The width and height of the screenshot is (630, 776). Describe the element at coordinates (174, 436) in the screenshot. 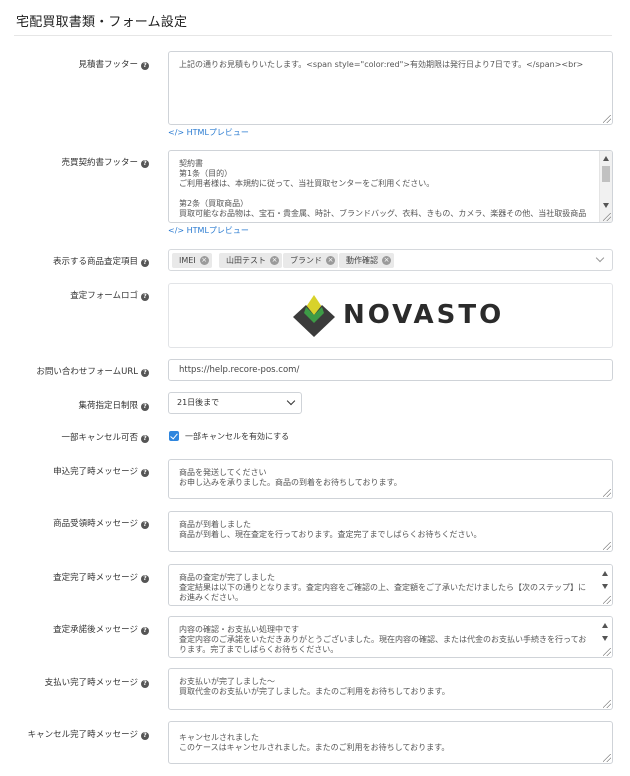

I see `partial-cancel-checkbox` at that location.